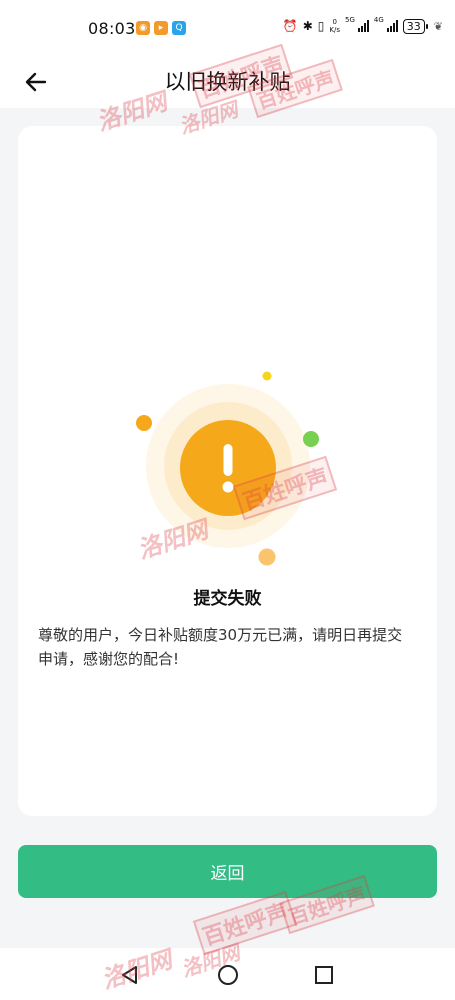 The height and width of the screenshot is (1000, 455). What do you see at coordinates (392, 26) in the screenshot?
I see `signal-4g-icon` at bounding box center [392, 26].